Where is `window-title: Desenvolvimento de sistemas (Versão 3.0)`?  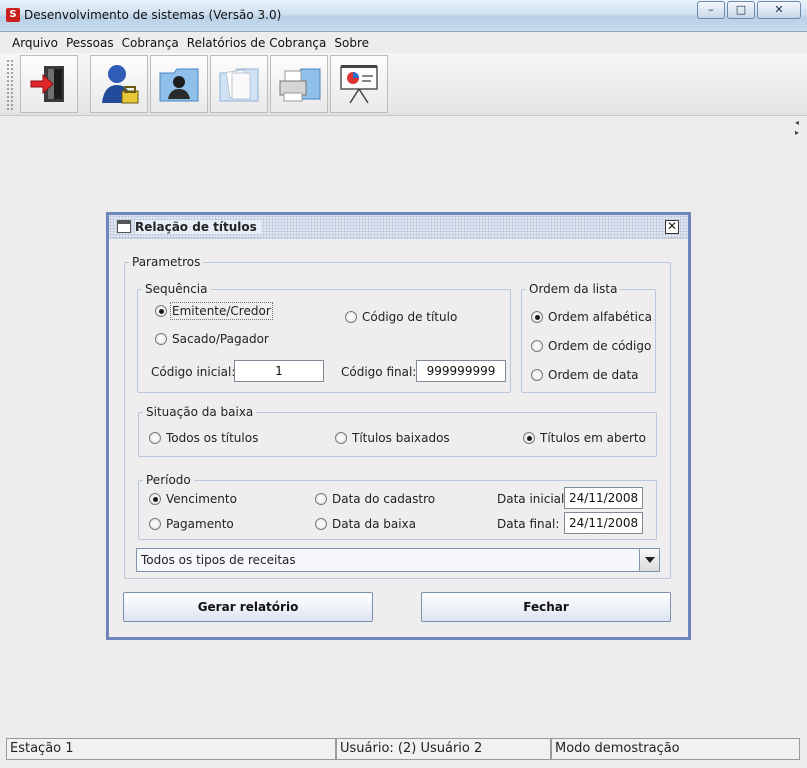
window-title: Desenvolvimento de sistemas (Versão 3.0) is located at coordinates (153, 15).